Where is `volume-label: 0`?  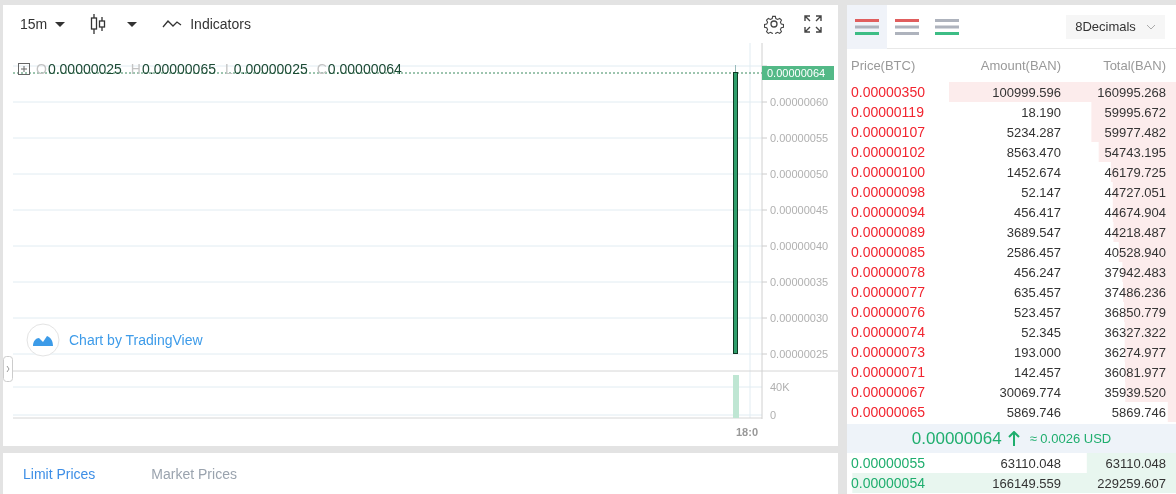 volume-label: 0 is located at coordinates (773, 415).